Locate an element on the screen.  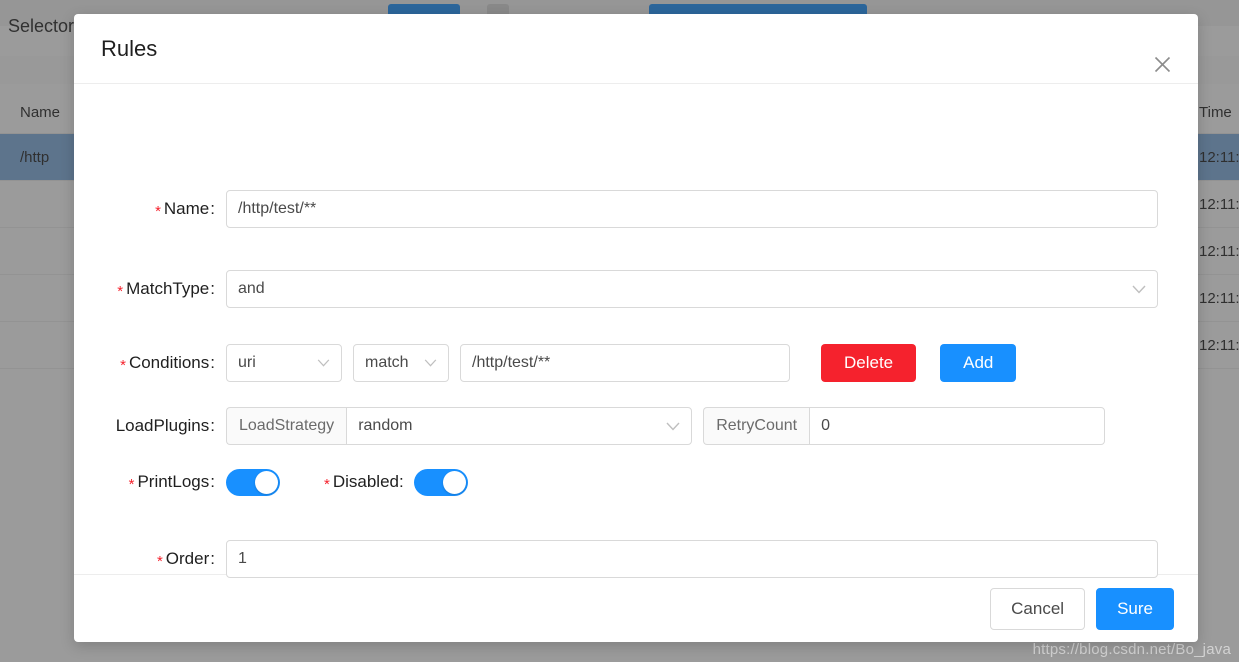
retry-count-group: RetryCount 0 is located at coordinates (904, 426).